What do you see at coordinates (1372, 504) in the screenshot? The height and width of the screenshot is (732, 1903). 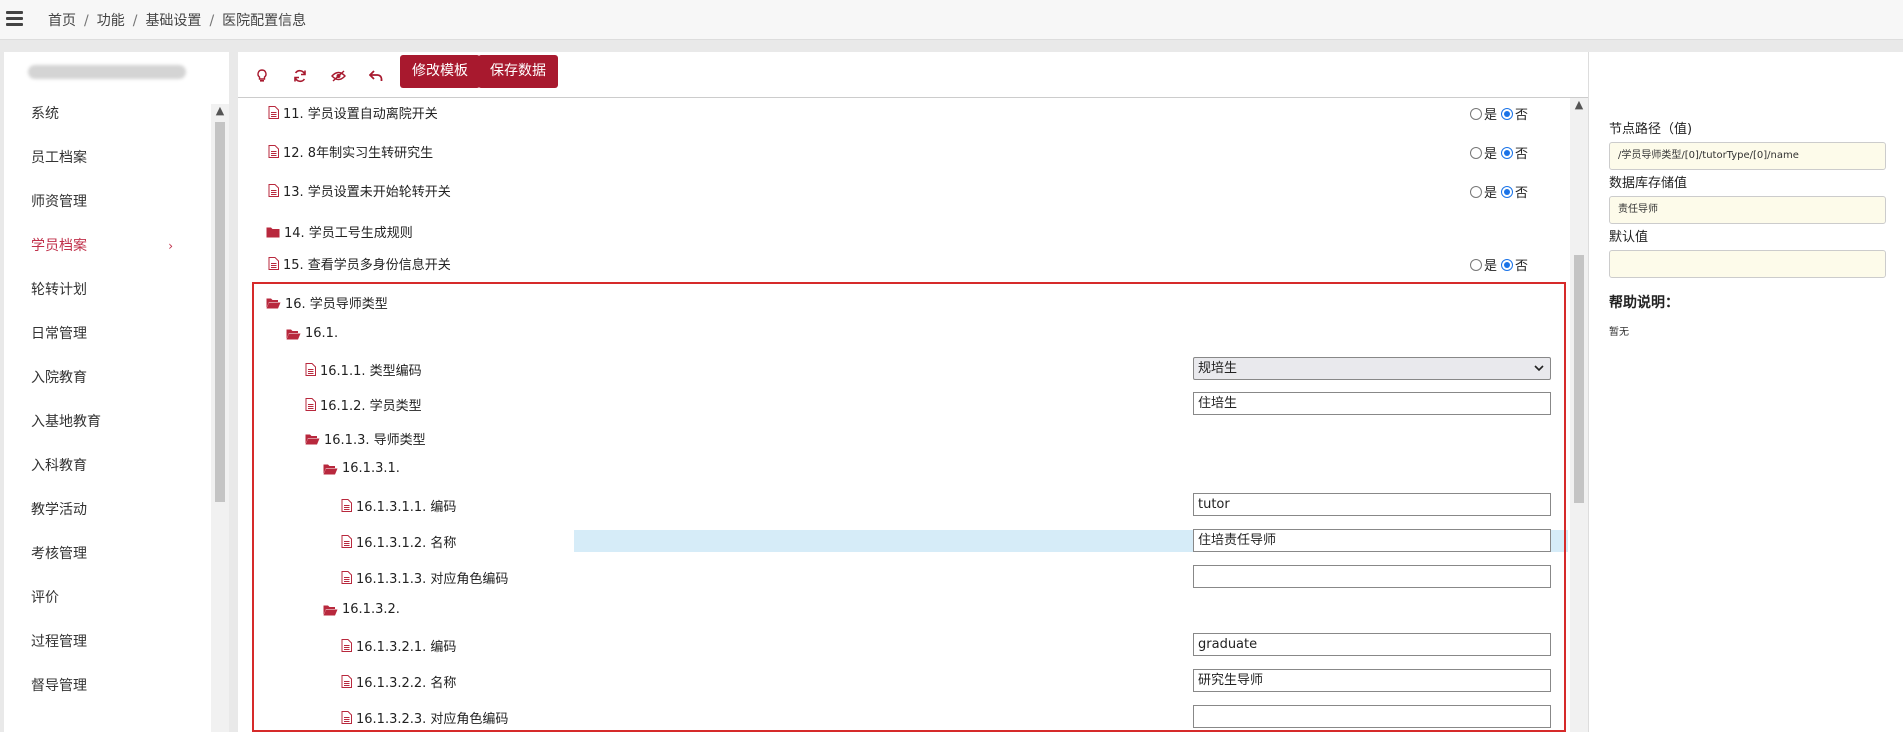 I see `tree-value-input: tutor` at bounding box center [1372, 504].